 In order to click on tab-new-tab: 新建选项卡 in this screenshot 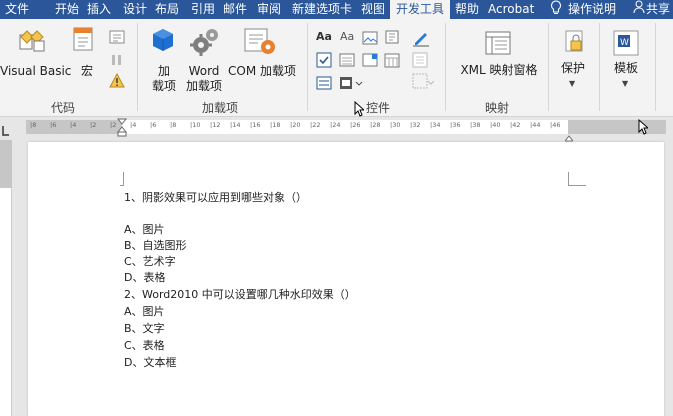, I will do `click(322, 9)`.